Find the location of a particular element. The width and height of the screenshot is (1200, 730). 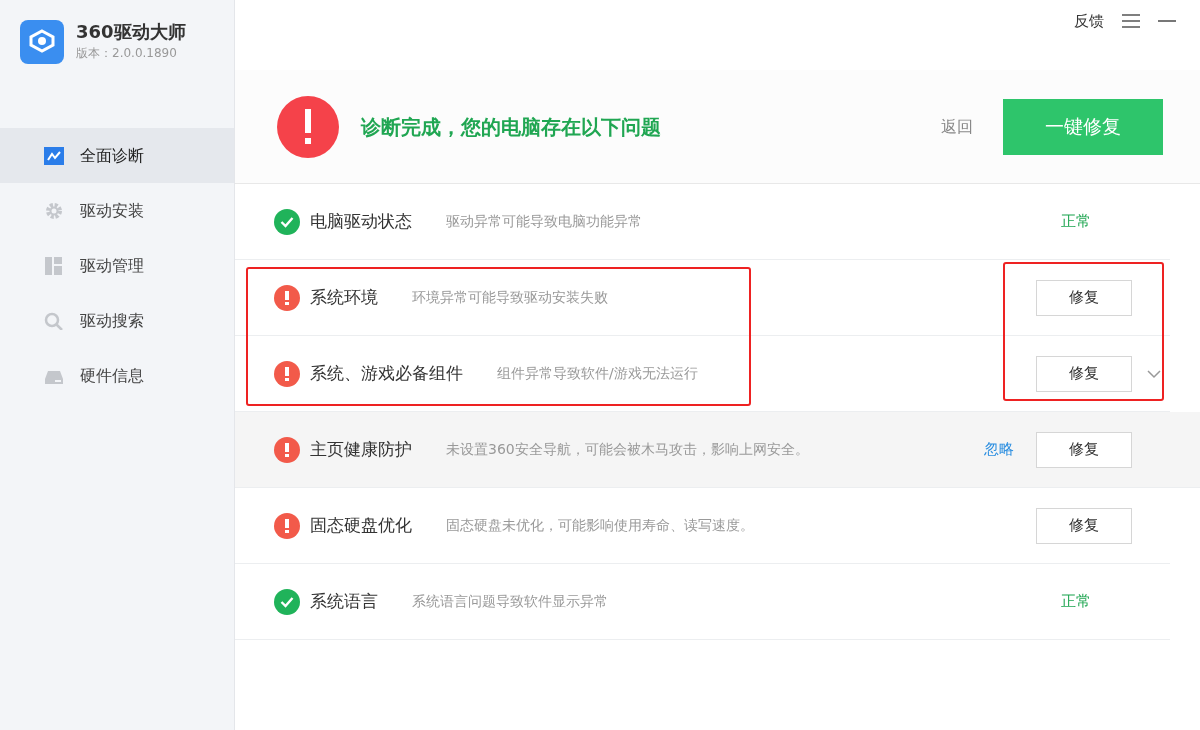

item-title: 主页健康防护 is located at coordinates (361, 449).